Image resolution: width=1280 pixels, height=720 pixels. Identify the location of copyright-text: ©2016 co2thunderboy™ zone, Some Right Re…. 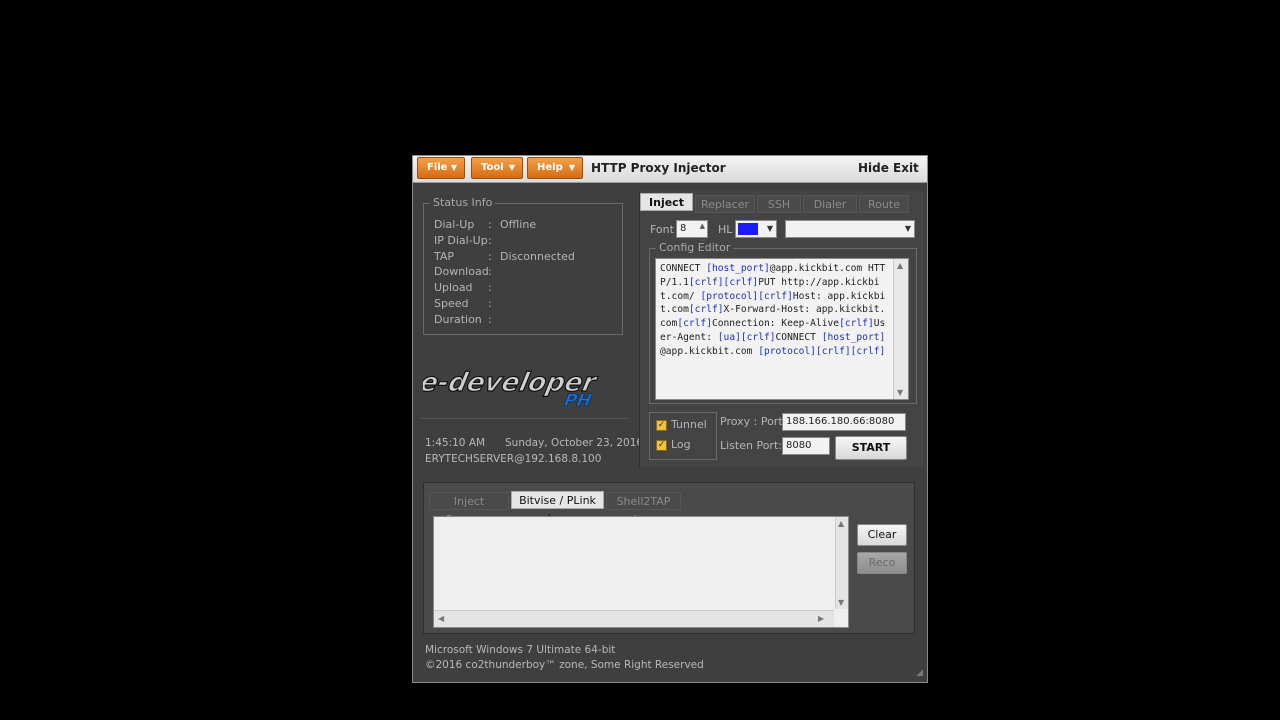
(564, 665).